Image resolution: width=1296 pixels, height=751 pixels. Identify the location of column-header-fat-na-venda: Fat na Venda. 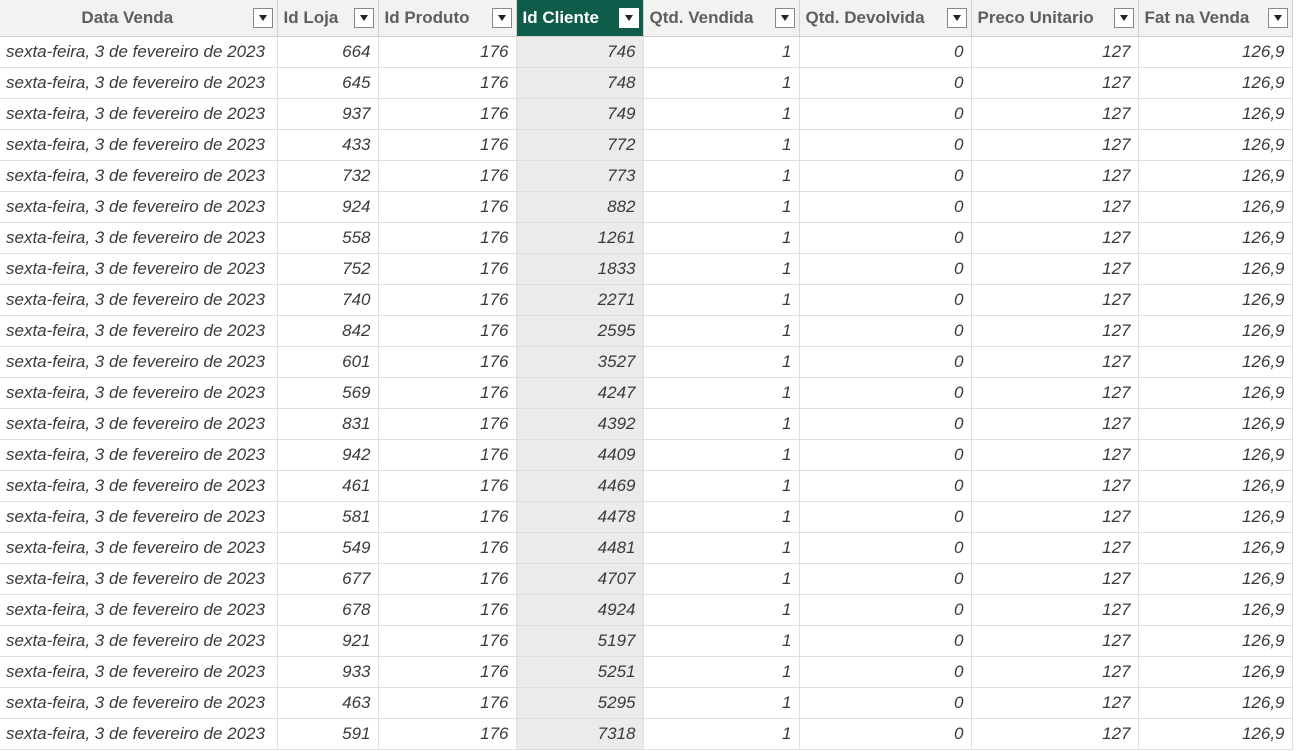
(1215, 18).